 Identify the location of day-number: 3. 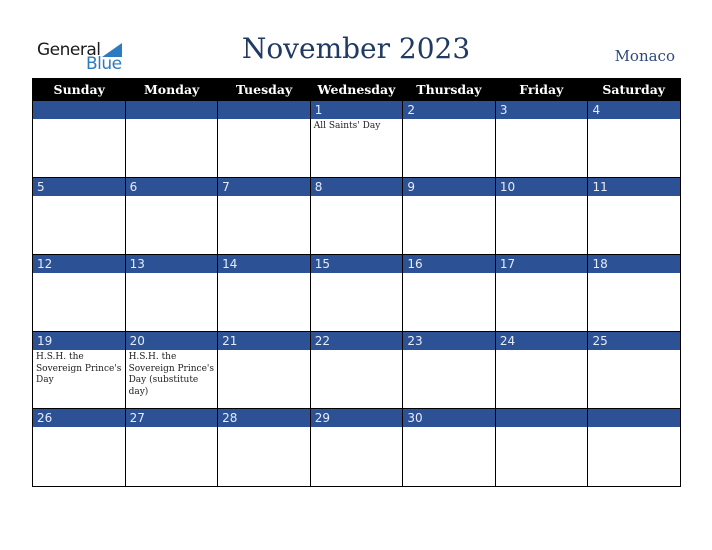
(541, 110).